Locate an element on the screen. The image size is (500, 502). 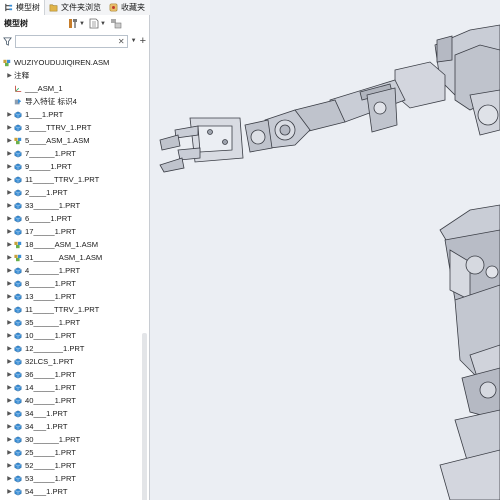
tree-item: ▶ 36_____1.PRT is located at coordinates (74, 374).